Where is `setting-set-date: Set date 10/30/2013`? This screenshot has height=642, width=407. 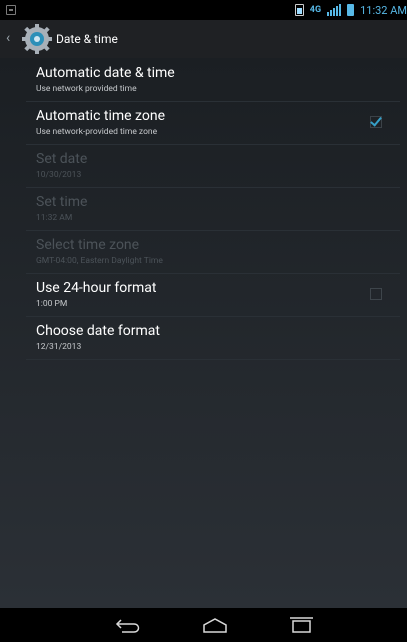 setting-set-date: Set date 10/30/2013 is located at coordinates (213, 166).